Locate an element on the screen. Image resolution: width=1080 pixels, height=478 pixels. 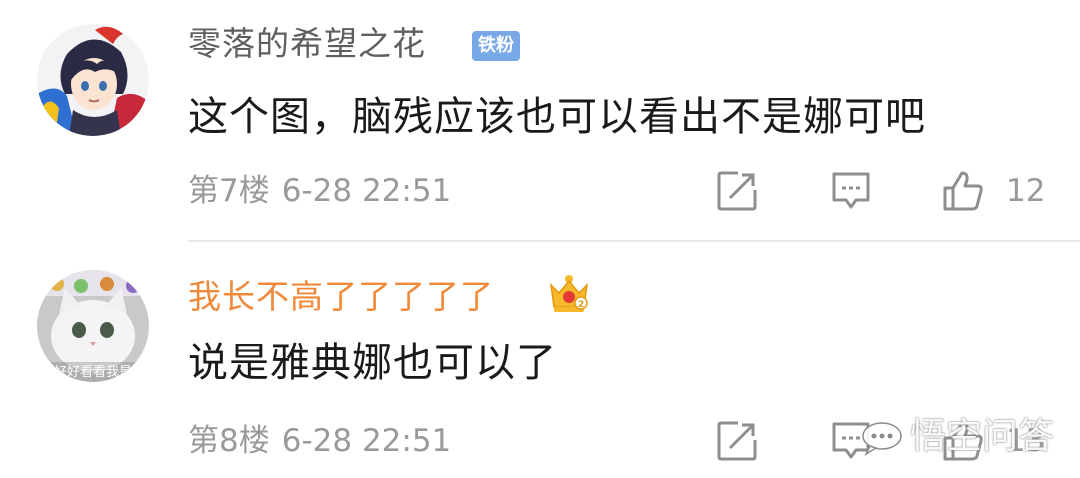
comment-meta: 第8楼 6-28 22:51 is located at coordinates (319, 441).